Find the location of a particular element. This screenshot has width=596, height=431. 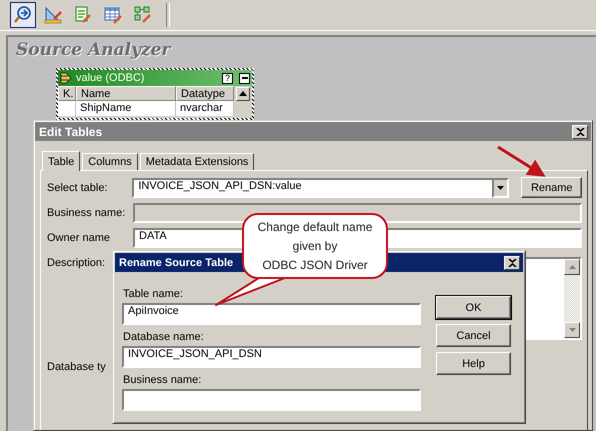

table-cell is located at coordinates (67, 108).